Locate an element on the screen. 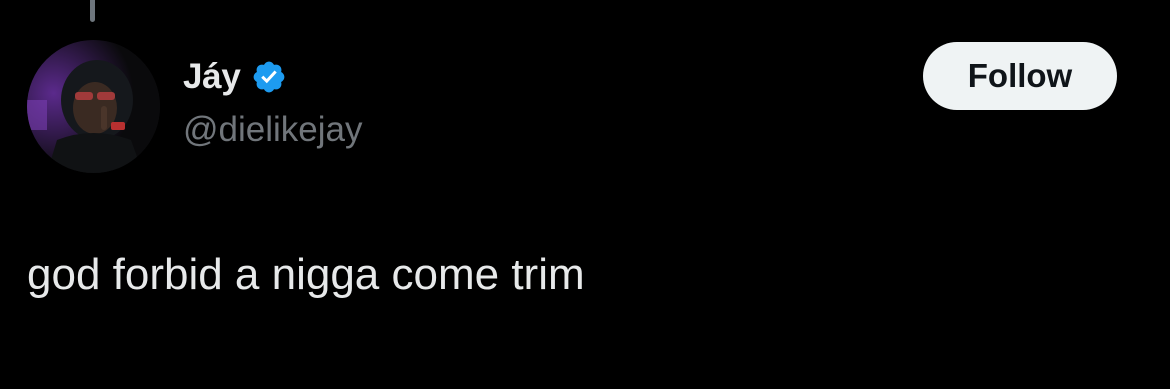 The height and width of the screenshot is (389, 1170). avatar is located at coordinates (93, 106).